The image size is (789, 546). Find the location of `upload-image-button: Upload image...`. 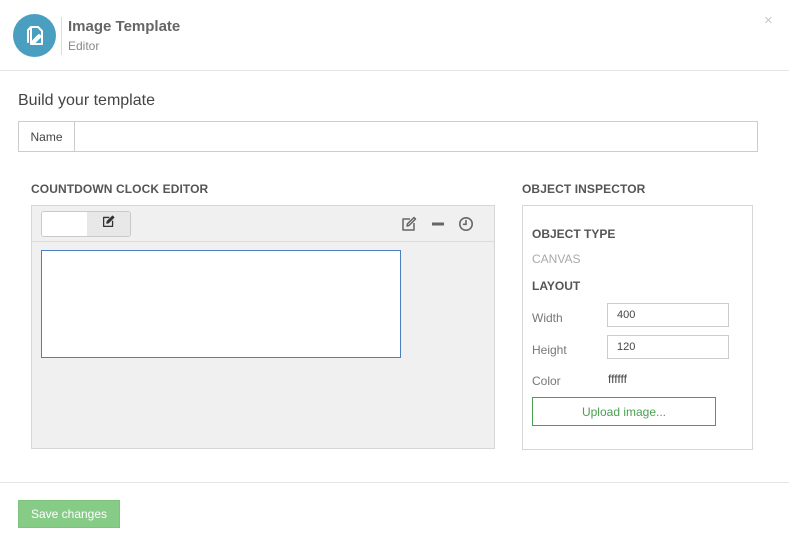

upload-image-button: Upload image... is located at coordinates (624, 411).